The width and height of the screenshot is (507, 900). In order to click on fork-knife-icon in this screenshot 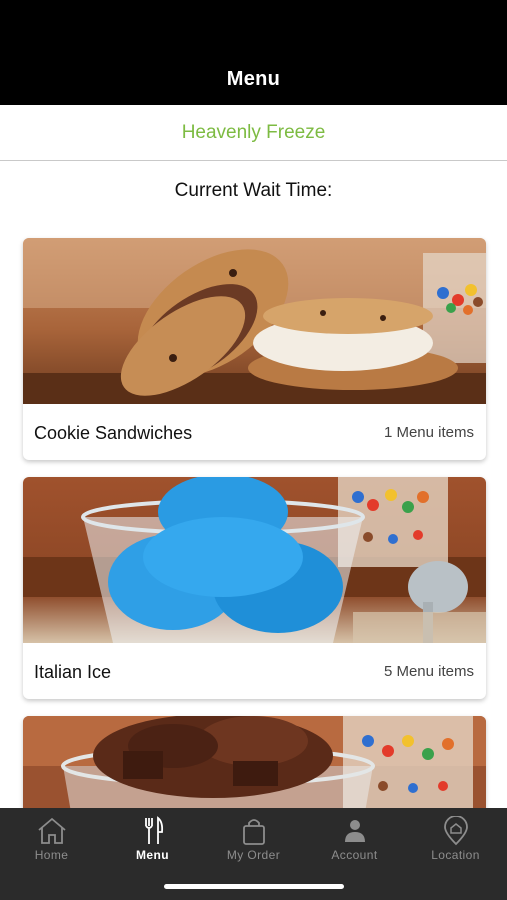, I will do `click(153, 830)`.